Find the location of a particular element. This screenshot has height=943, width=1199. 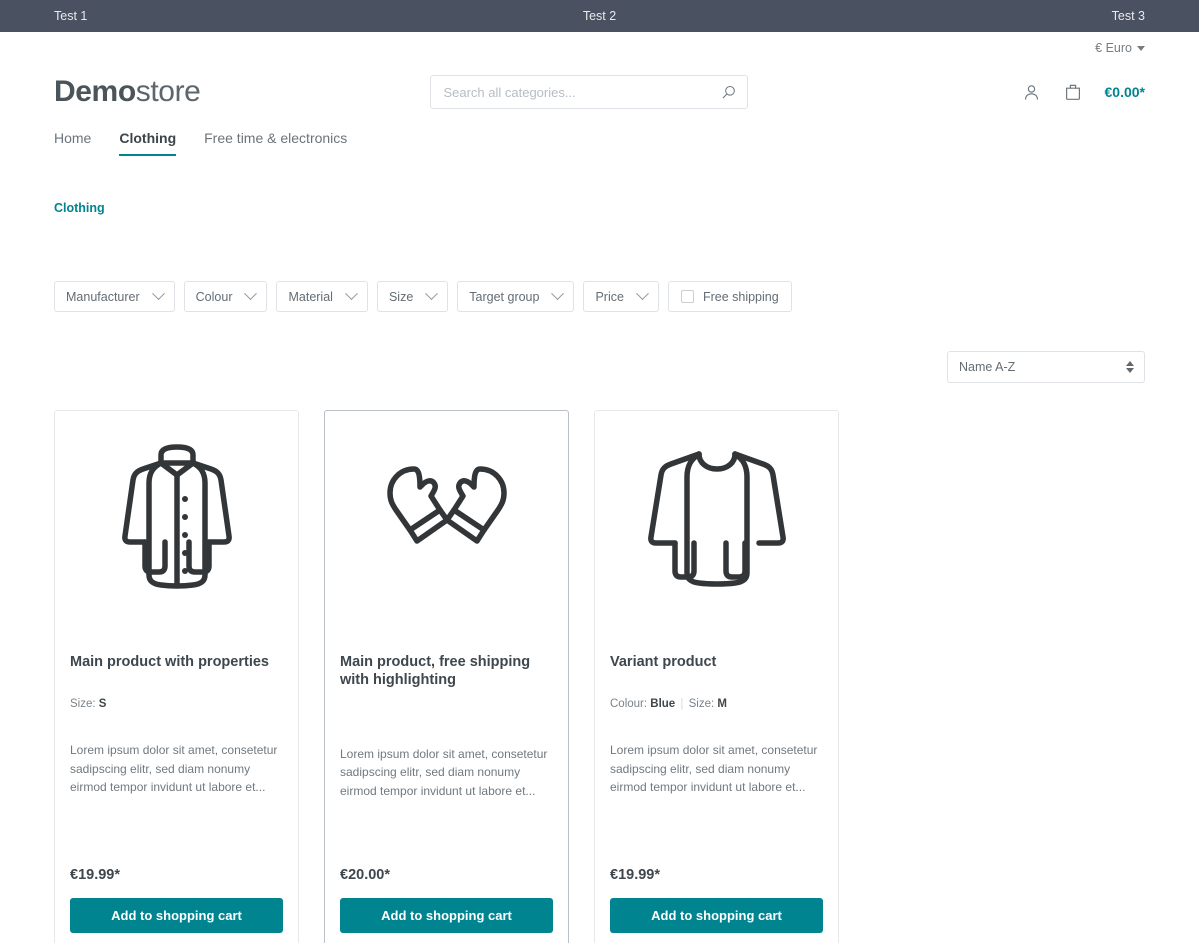

header-actions: €0.00* is located at coordinates (1083, 92).